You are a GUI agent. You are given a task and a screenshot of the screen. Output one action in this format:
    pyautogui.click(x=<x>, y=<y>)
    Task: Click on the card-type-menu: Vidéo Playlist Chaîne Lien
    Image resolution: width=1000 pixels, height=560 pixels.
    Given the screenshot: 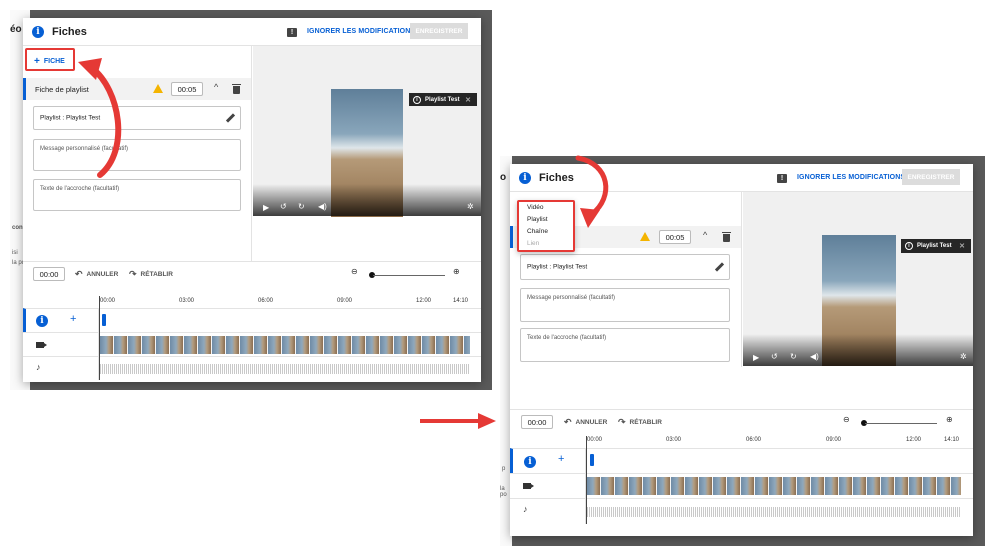 What is the action you would take?
    pyautogui.click(x=546, y=226)
    